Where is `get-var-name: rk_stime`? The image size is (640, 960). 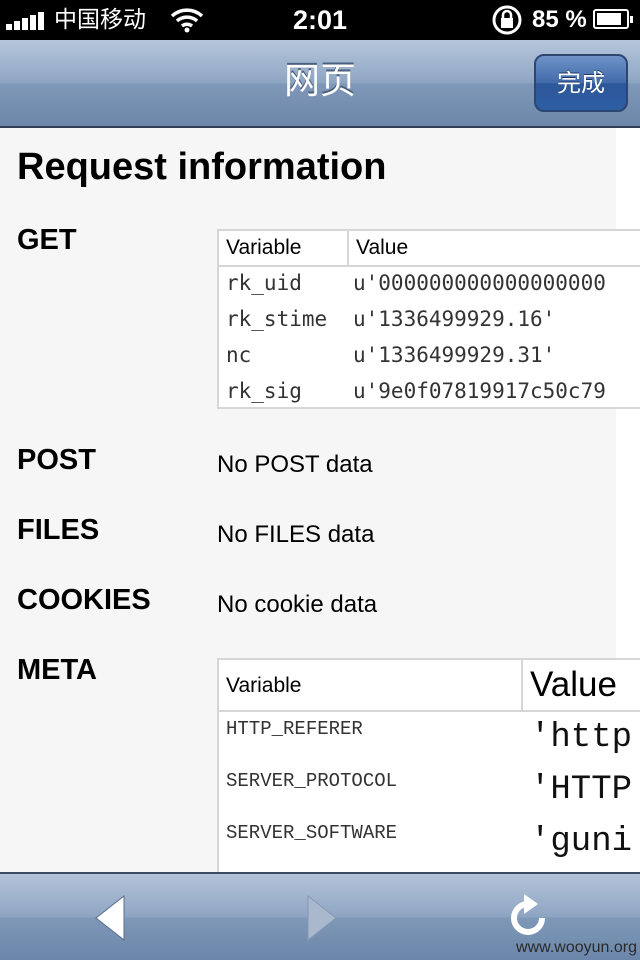 get-var-name: rk_stime is located at coordinates (277, 319).